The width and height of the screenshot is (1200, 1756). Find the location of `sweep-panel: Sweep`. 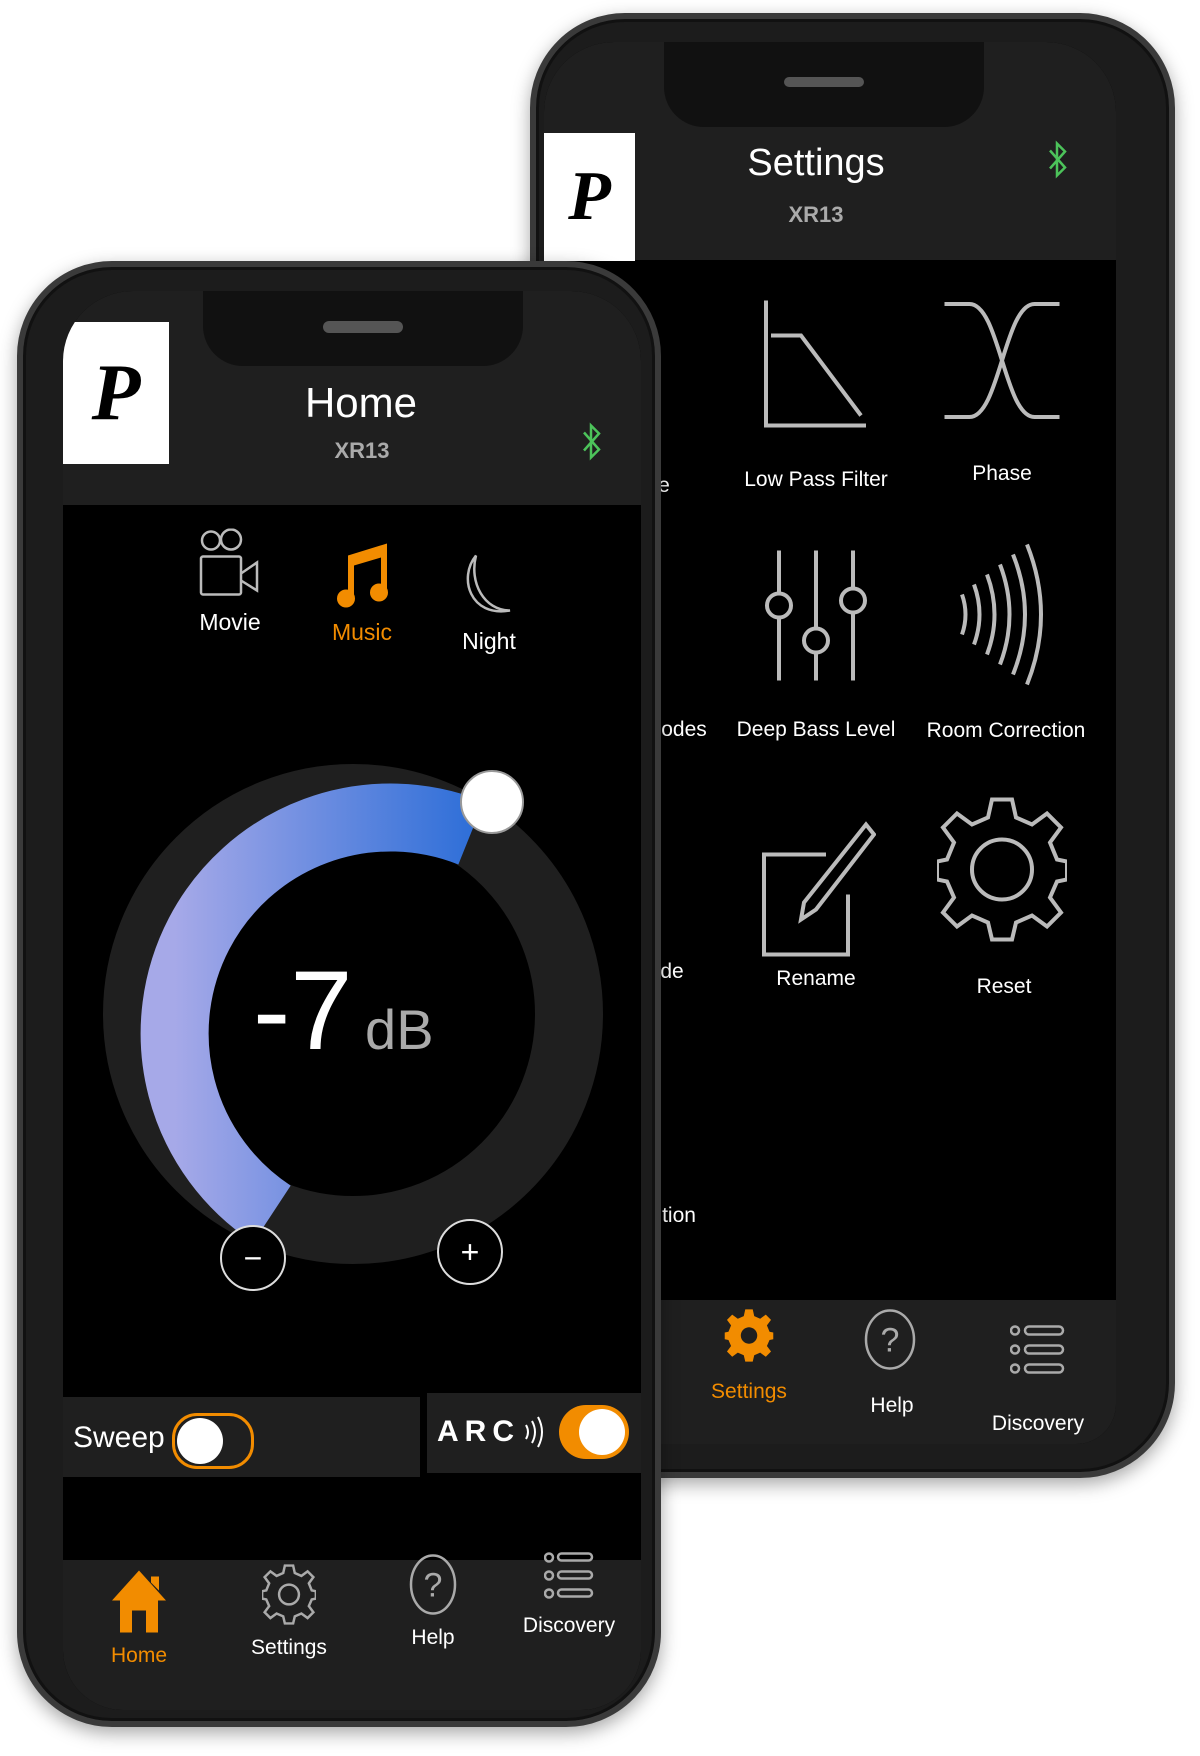

sweep-panel: Sweep is located at coordinates (241, 1437).